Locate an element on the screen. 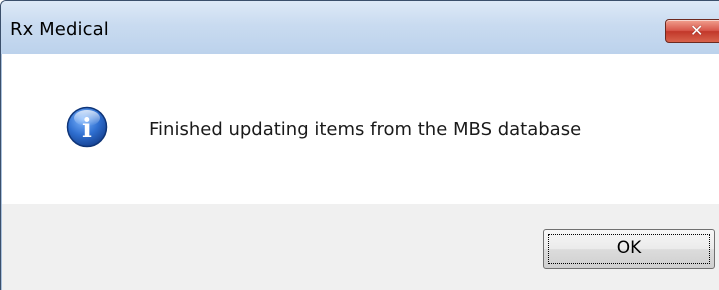  info-icon: i is located at coordinates (87, 127).